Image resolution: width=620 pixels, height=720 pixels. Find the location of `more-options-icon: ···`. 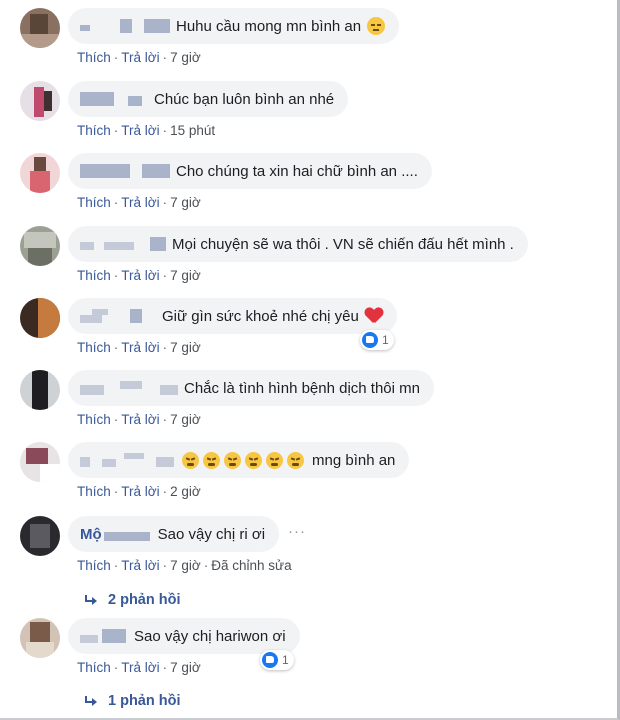

more-options-icon: ··· is located at coordinates (297, 531).